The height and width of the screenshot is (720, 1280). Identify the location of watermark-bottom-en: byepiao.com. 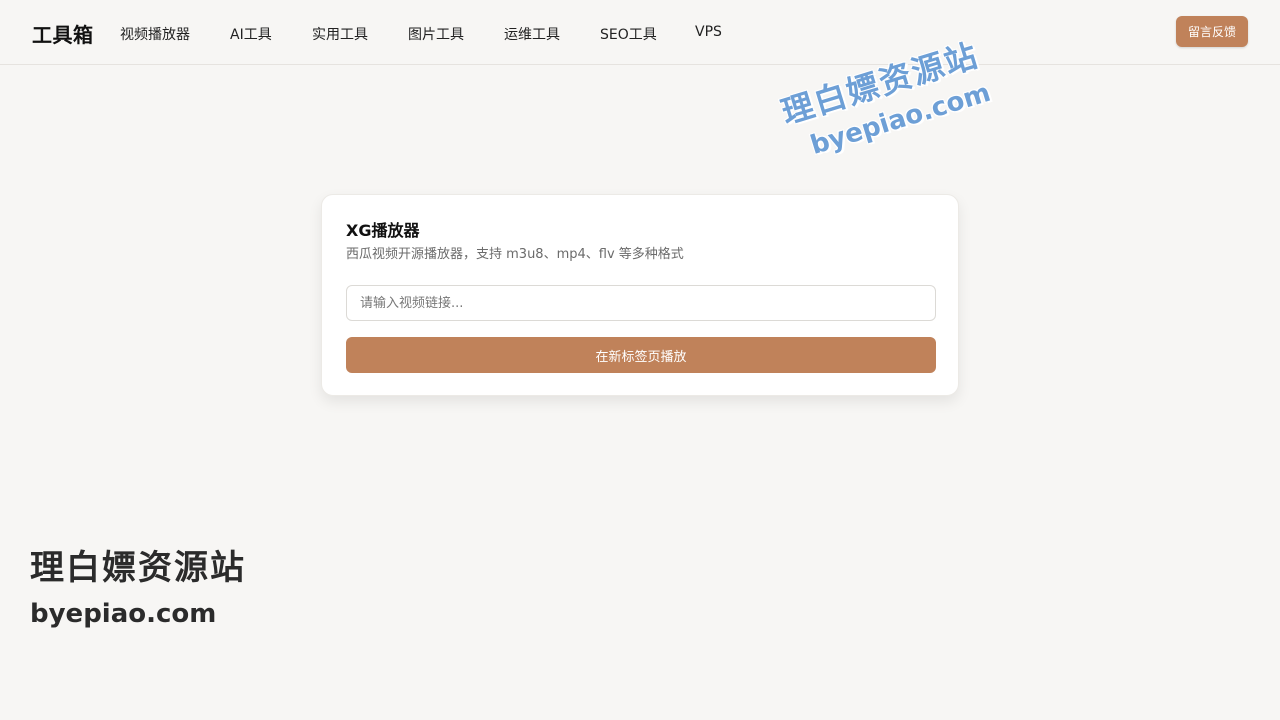
(123, 614).